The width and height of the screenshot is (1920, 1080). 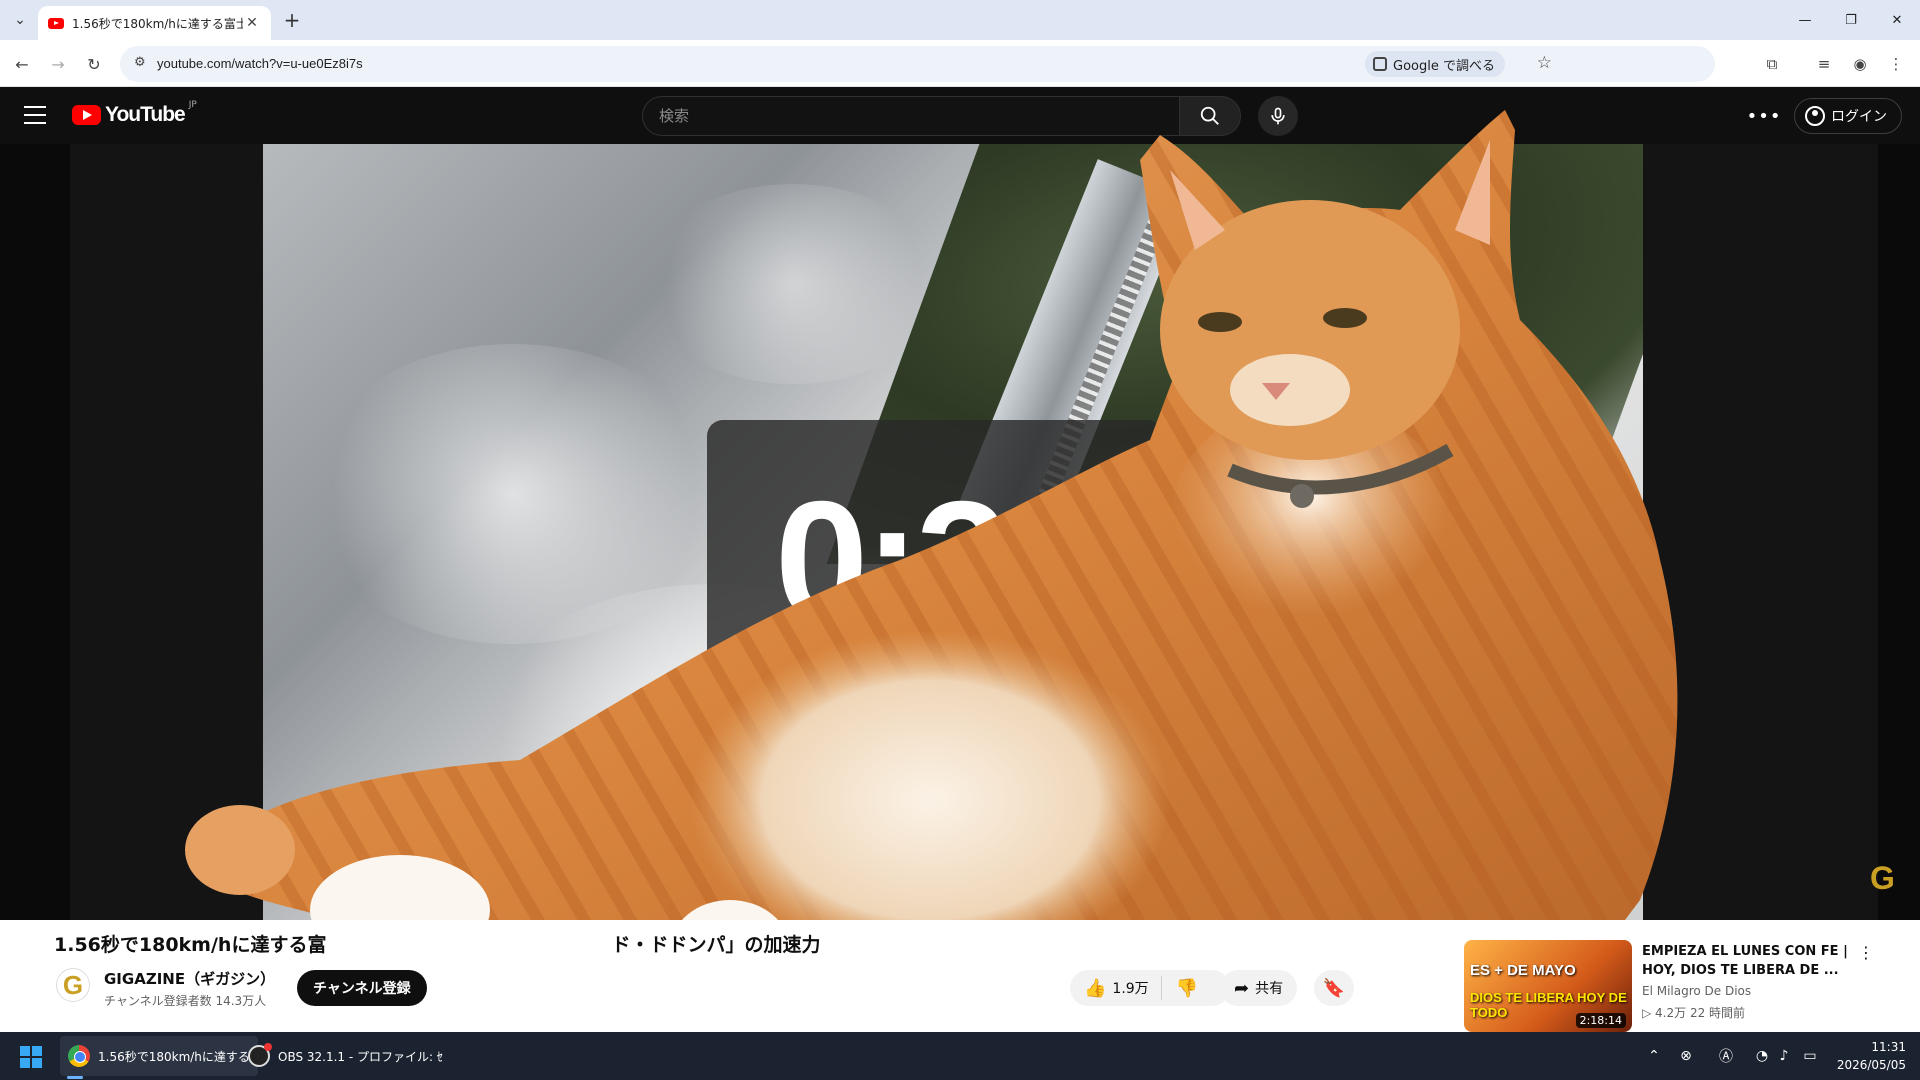 I want to click on forward-arrow-icon: →, so click(x=58, y=64).